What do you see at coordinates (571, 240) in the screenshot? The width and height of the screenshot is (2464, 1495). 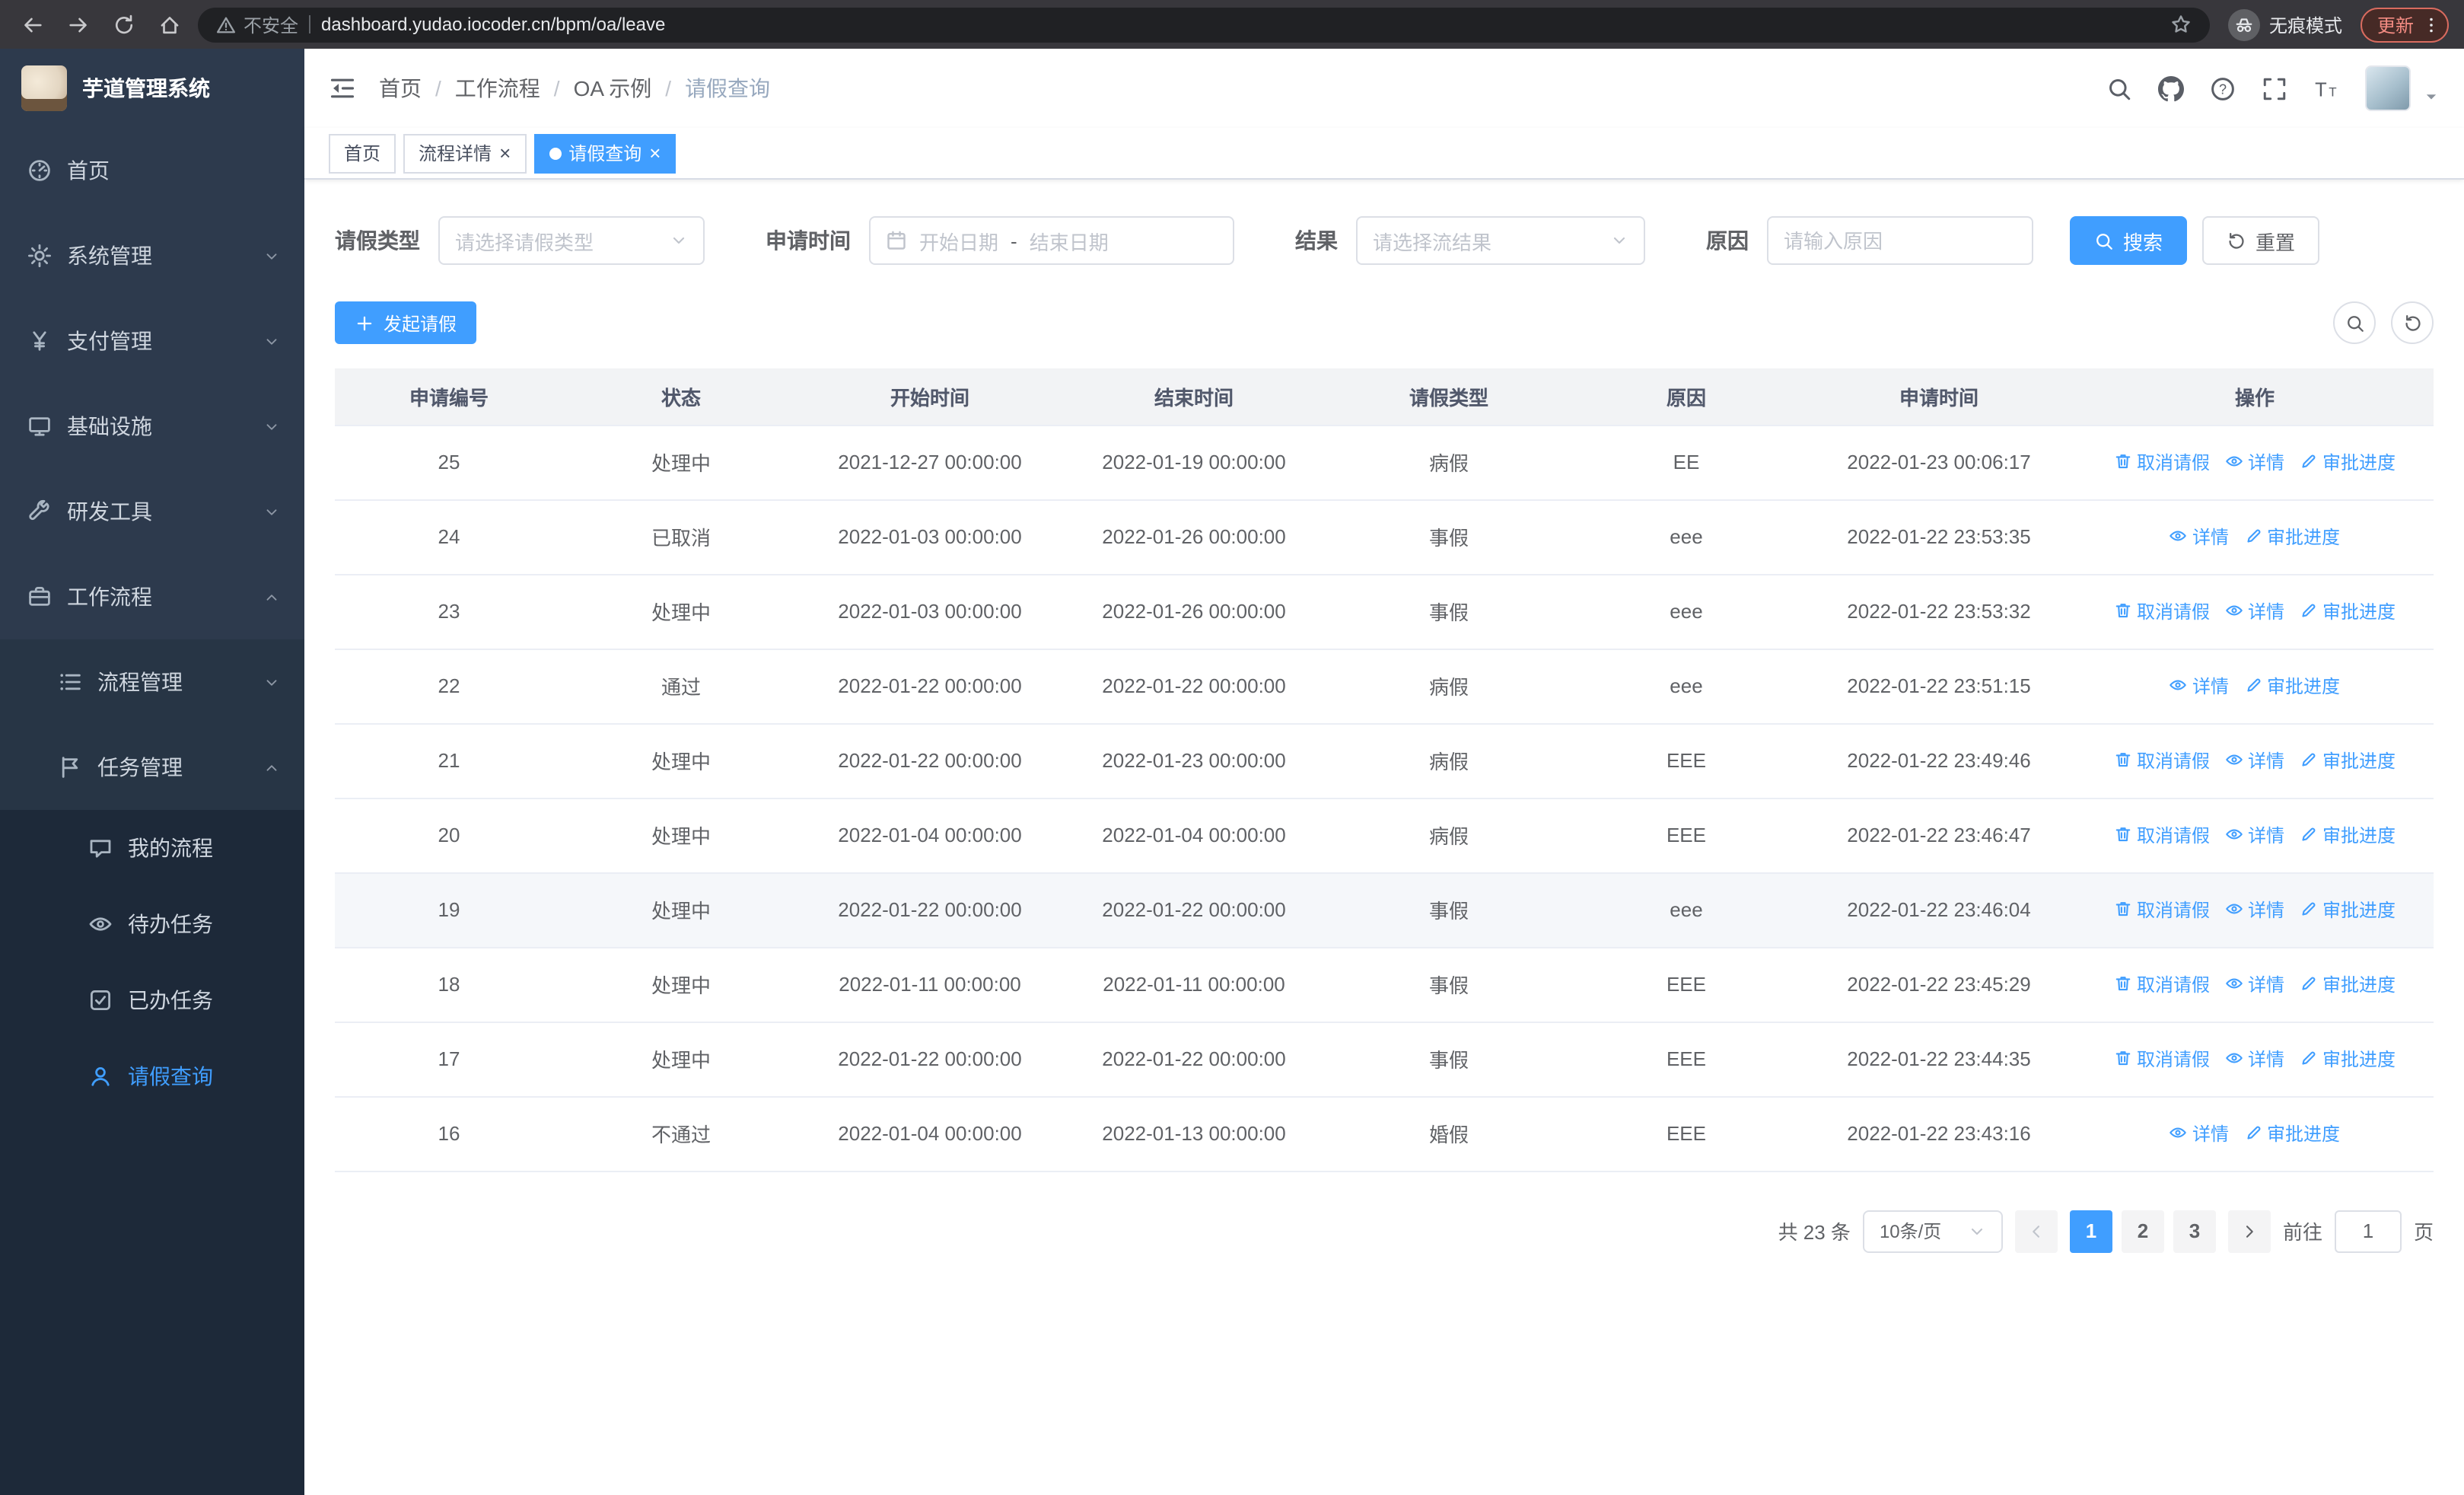 I see `leave-type-select: 请选择请假类型` at bounding box center [571, 240].